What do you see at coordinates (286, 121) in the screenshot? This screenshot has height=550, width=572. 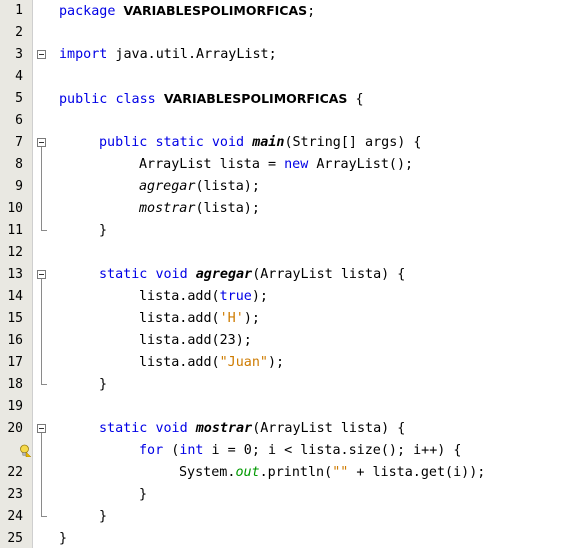 I see `code-line: 6` at bounding box center [286, 121].